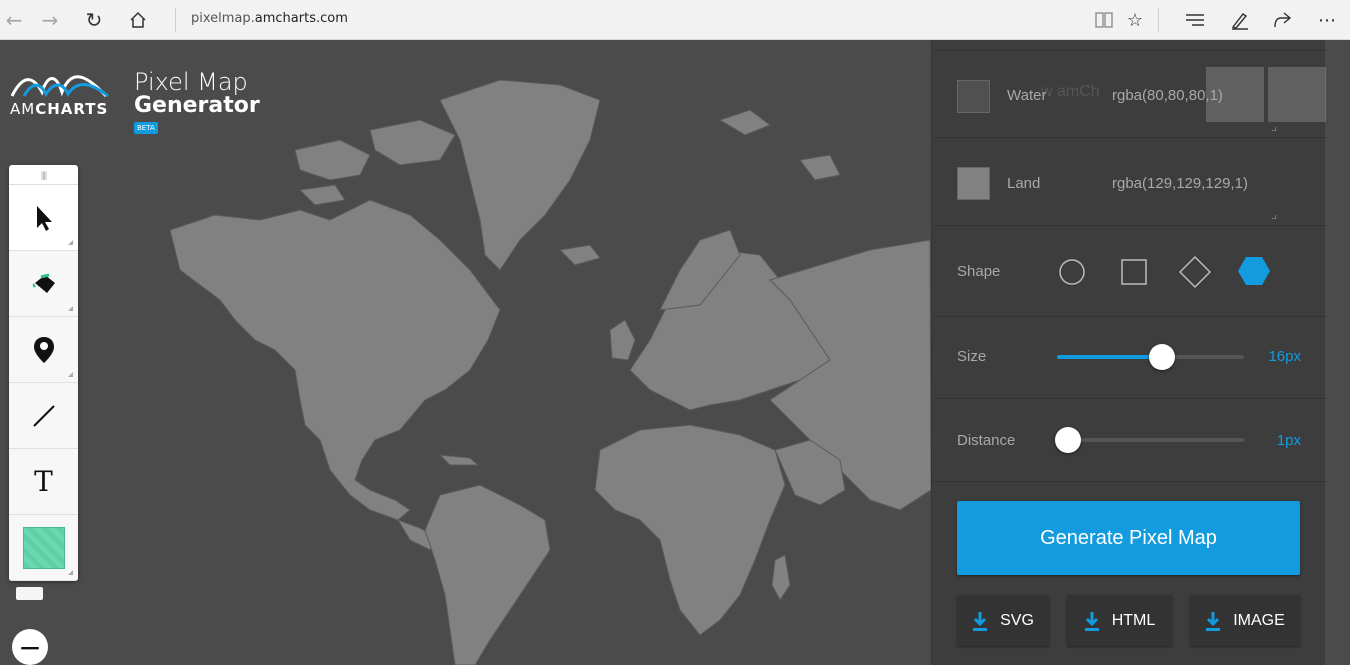 The image size is (1350, 665). I want to click on url-prefix: pixelmap., so click(223, 18).